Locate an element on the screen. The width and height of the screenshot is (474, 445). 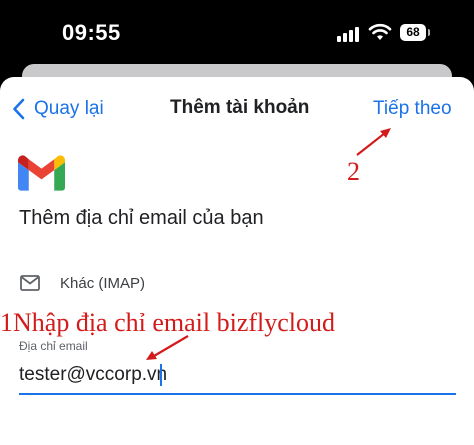
battery-icon: 68 is located at coordinates (413, 32).